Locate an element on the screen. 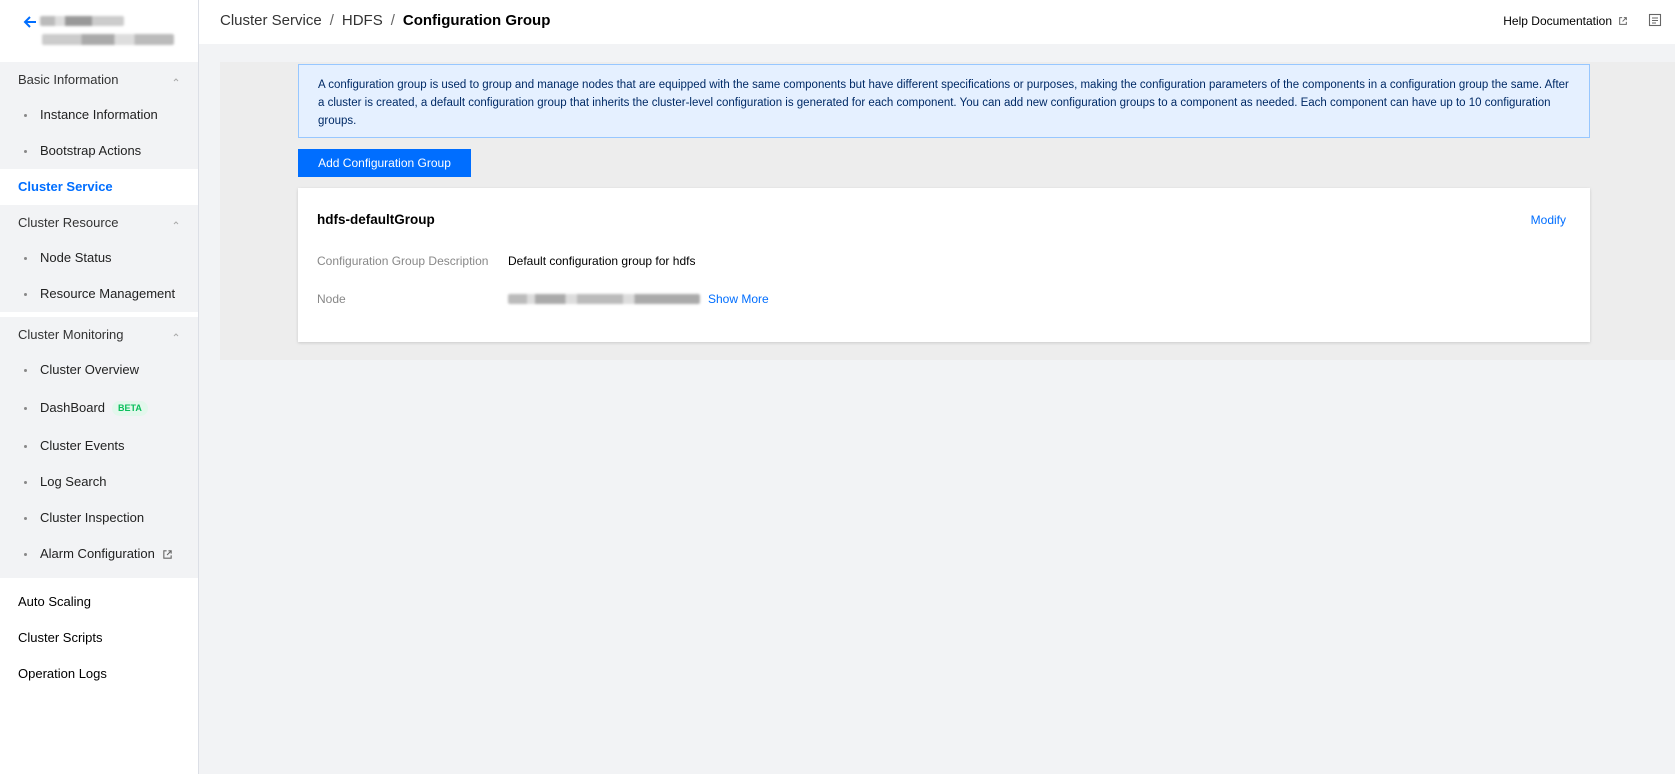 This screenshot has height=774, width=1675. sidebar-item-auto-scaling: Auto Scaling is located at coordinates (99, 602).